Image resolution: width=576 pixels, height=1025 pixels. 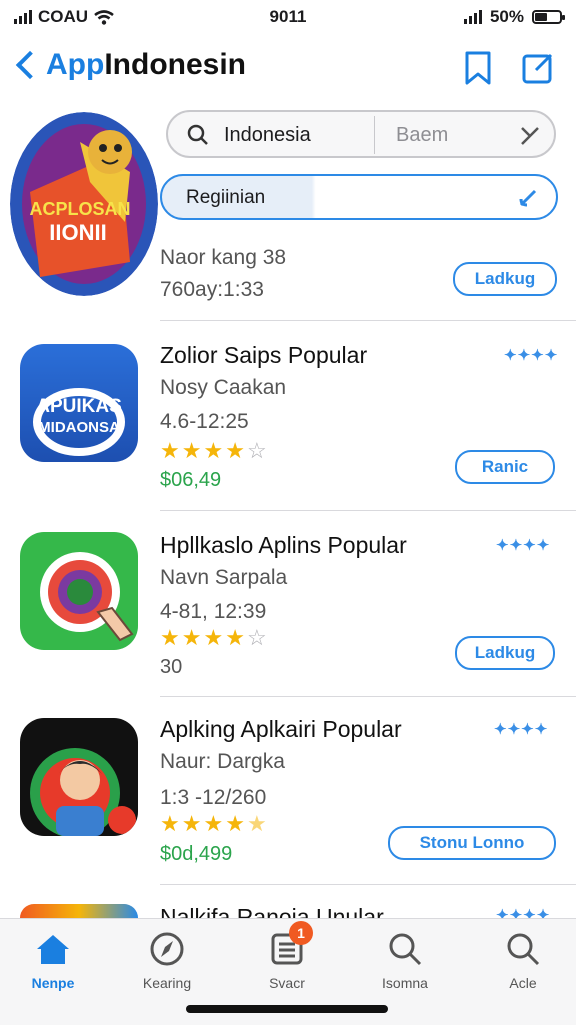 I want to click on compose-icon, so click(x=538, y=68).